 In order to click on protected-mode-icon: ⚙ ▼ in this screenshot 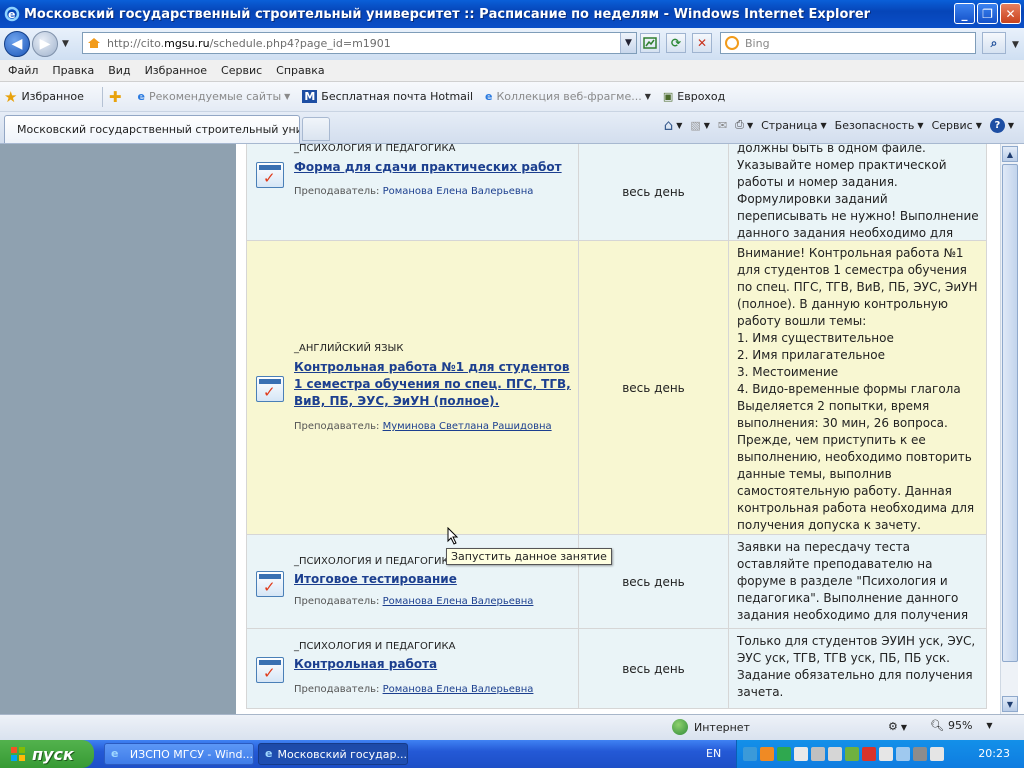, I will do `click(897, 726)`.